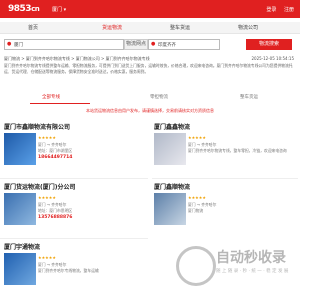  Describe the element at coordinates (55, 150) in the screenshot. I see `address-text: 地址：厦门市湖里区` at that location.